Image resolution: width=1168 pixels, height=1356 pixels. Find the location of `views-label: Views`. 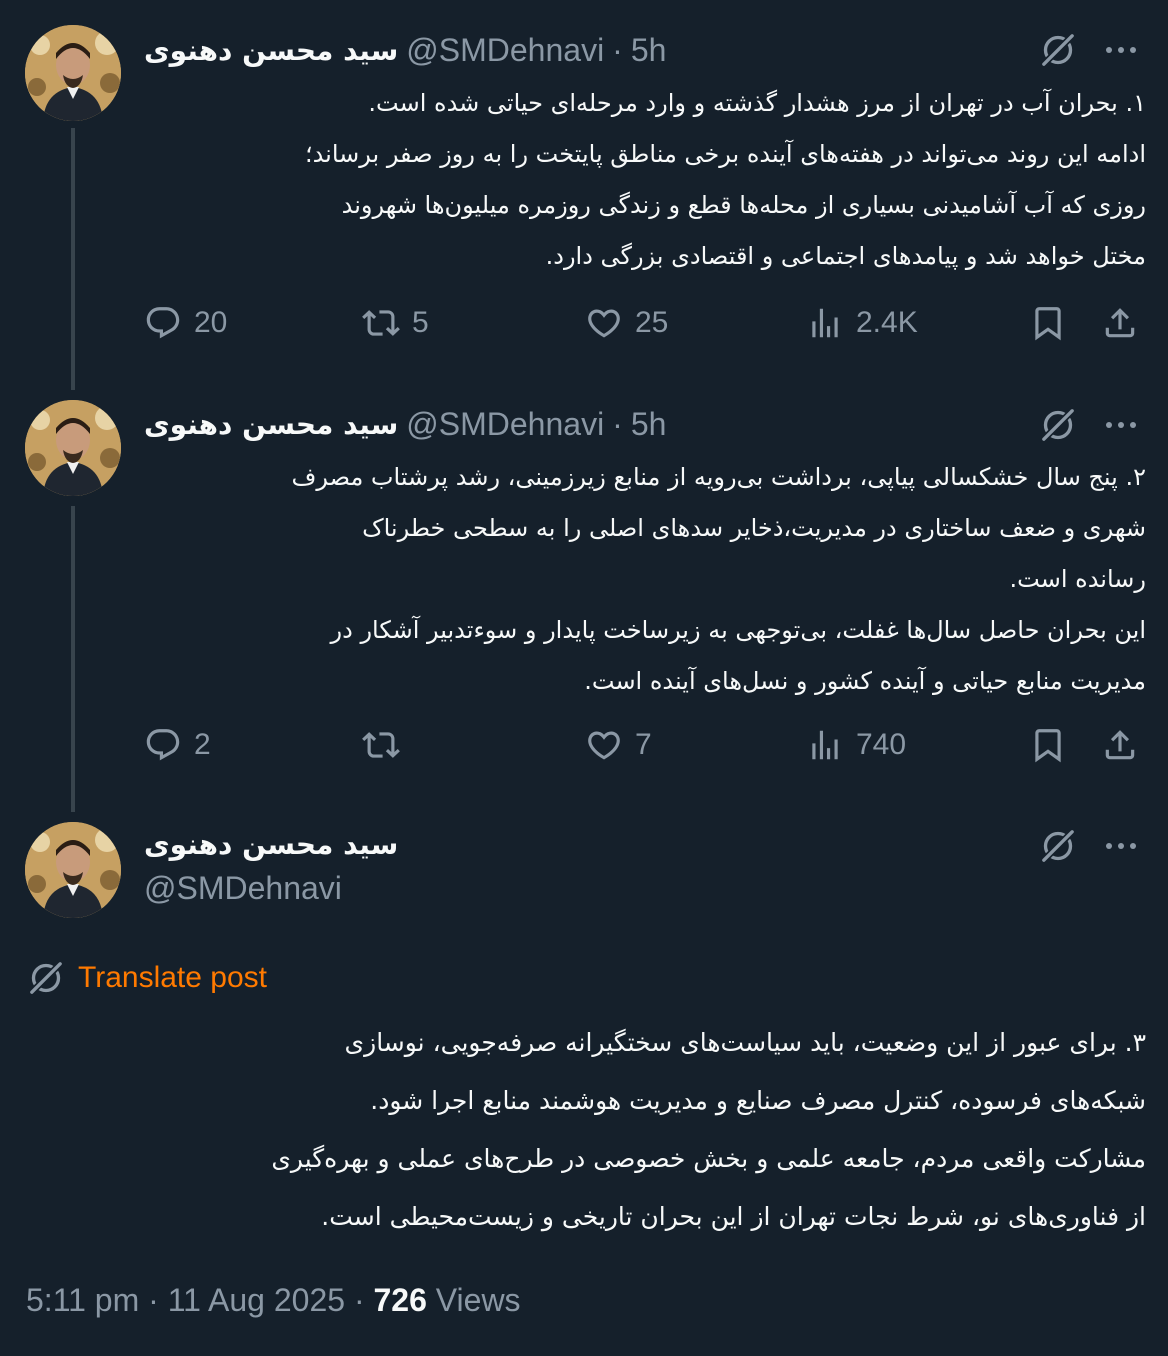

views-label: Views is located at coordinates (473, 1300).